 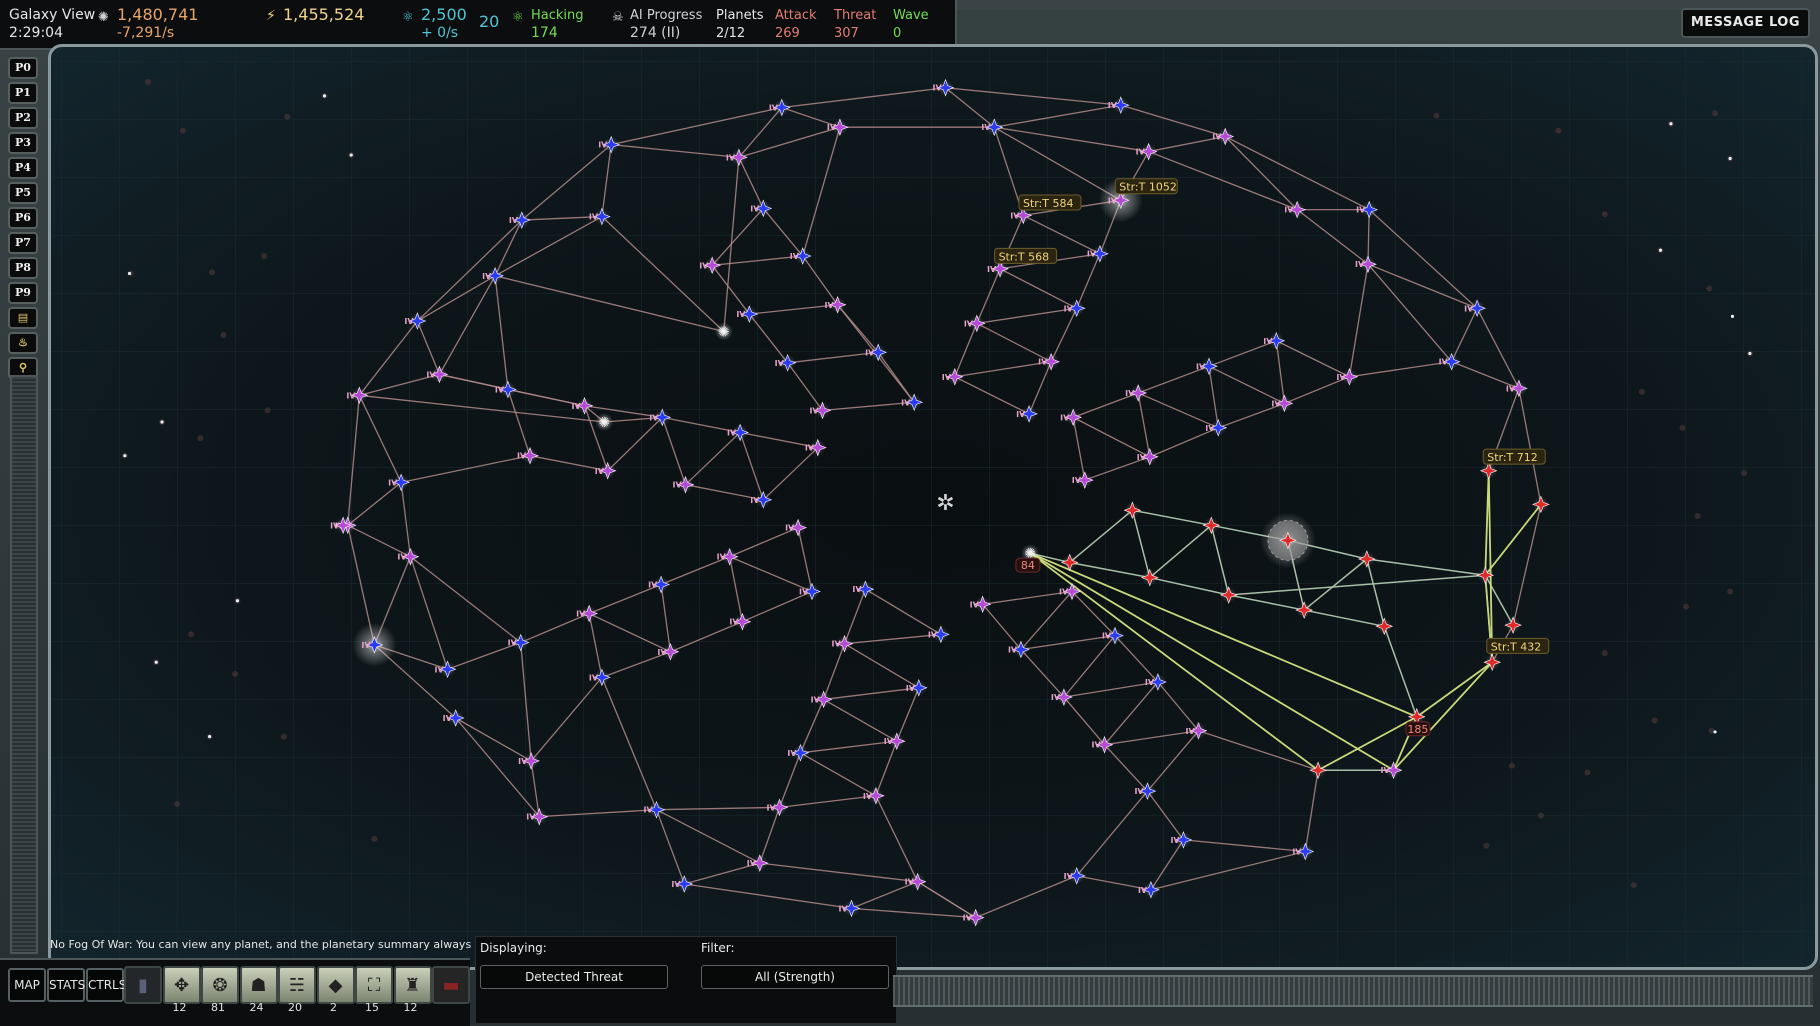 What do you see at coordinates (440, 33) in the screenshot?
I see `science-rate: + 0/s` at bounding box center [440, 33].